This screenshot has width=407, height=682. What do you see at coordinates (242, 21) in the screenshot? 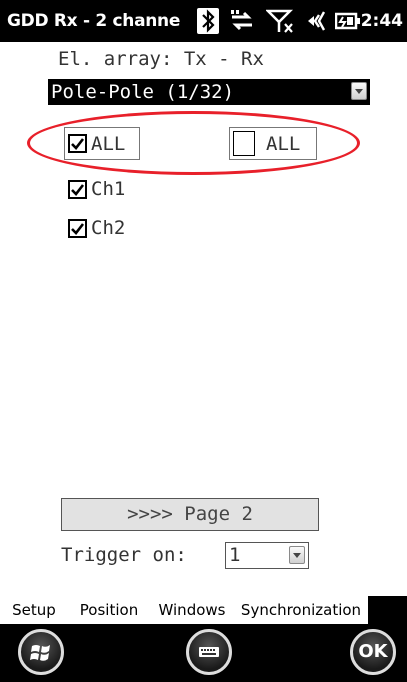
I see `data-sync-icon` at bounding box center [242, 21].